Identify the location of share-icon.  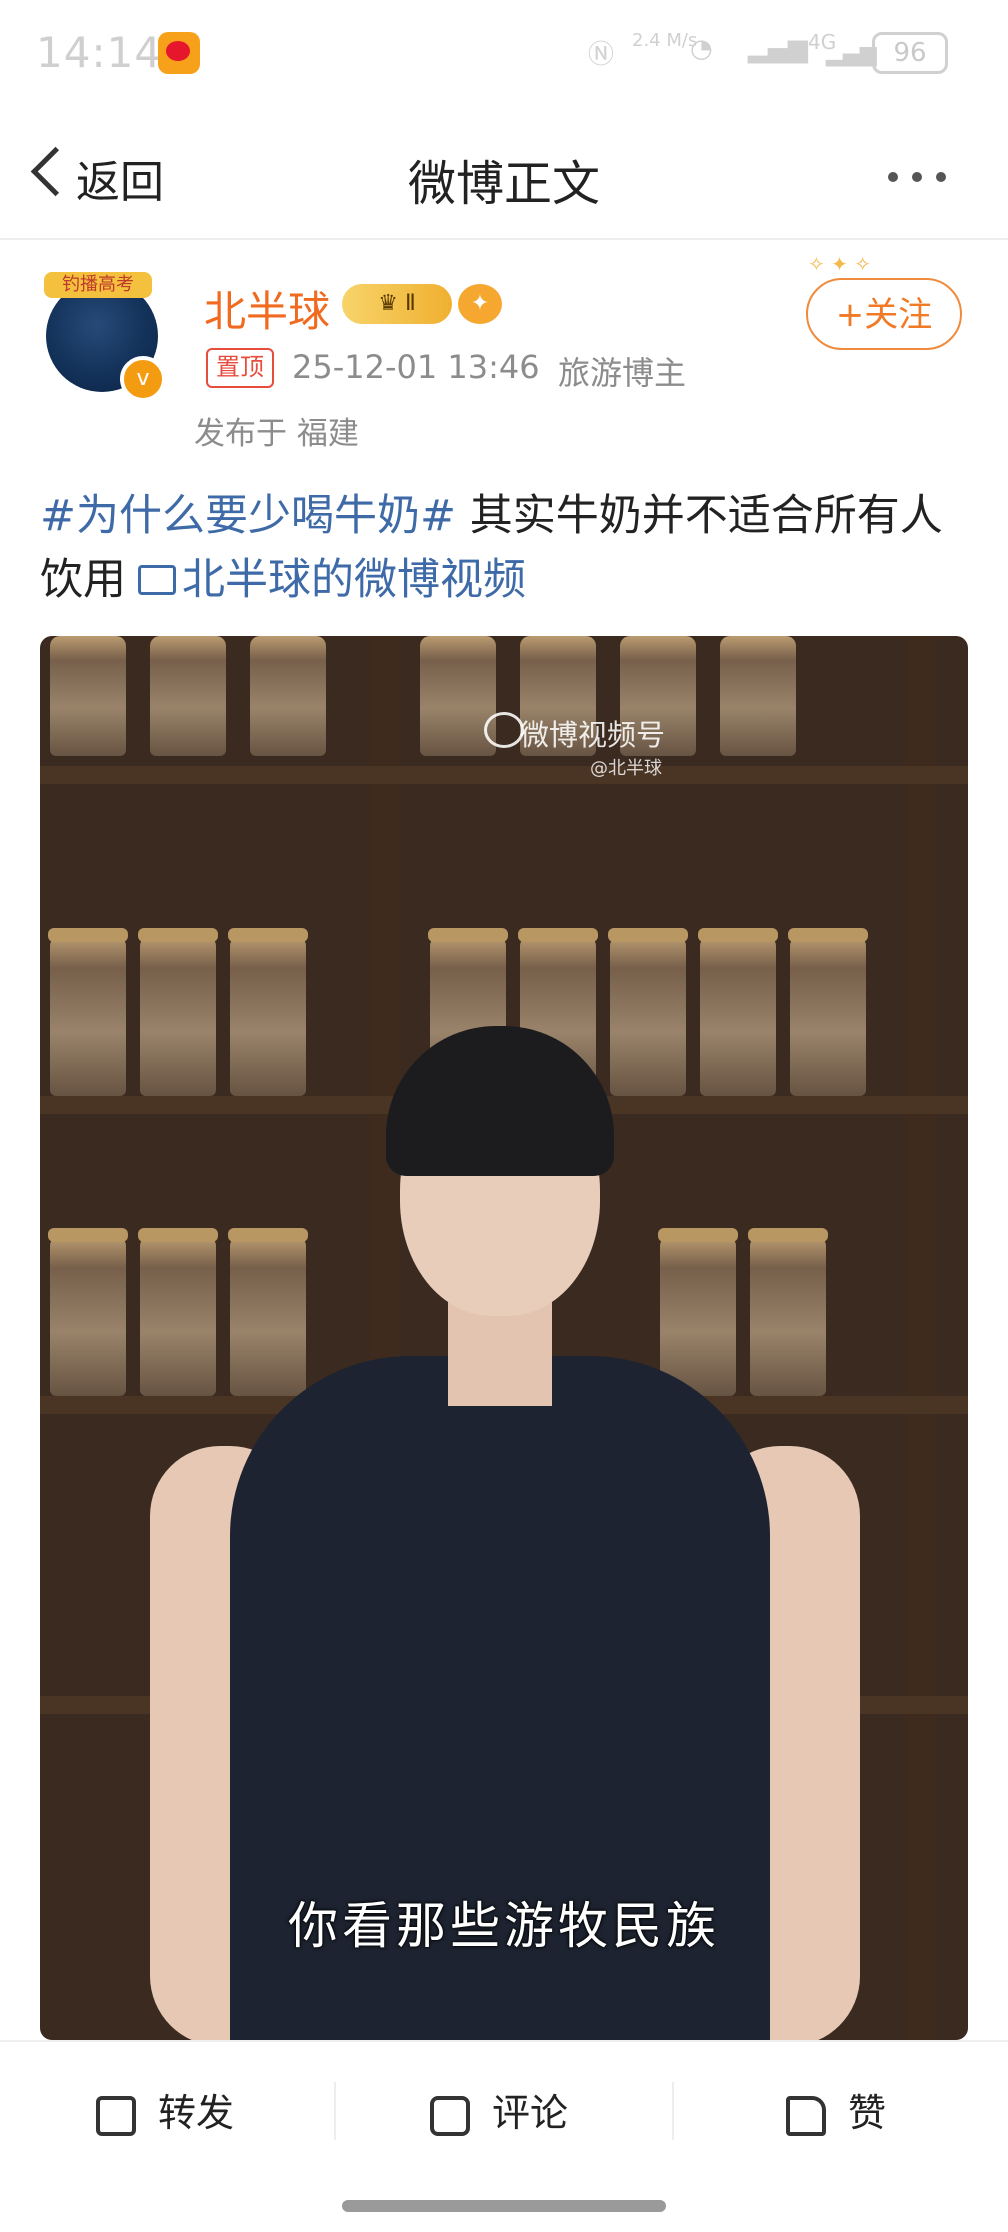
(116, 2115).